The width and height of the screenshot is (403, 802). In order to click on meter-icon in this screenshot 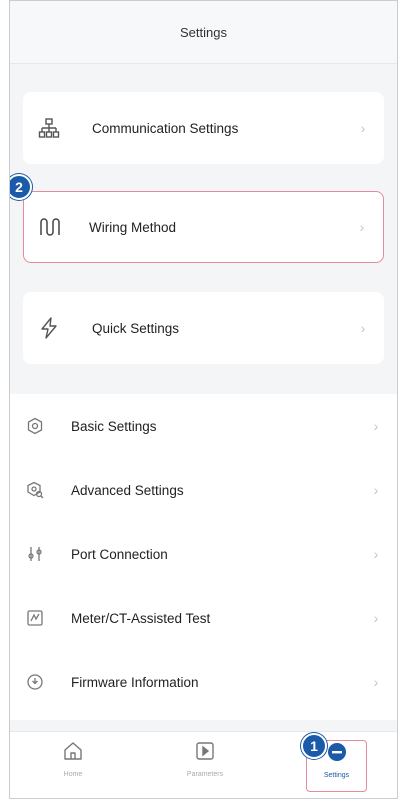, I will do `click(35, 618)`.